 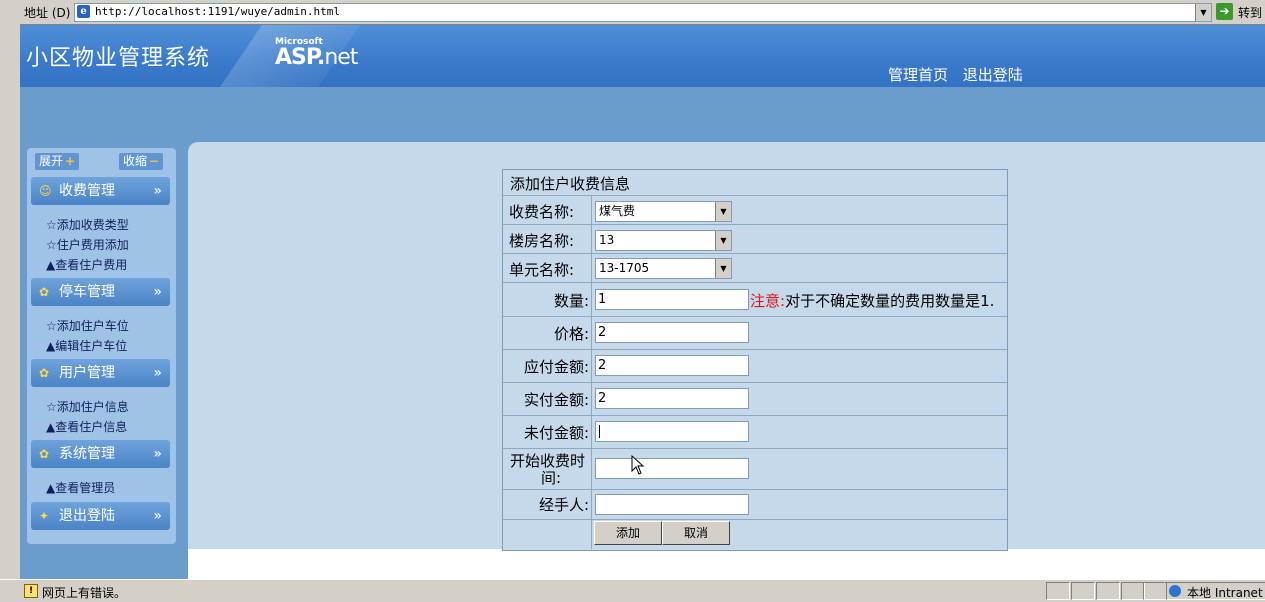 What do you see at coordinates (642, 56) in the screenshot?
I see `site-header: 小区物业管理系统 Microsoft ASP.net 管理首页 退出登陆` at bounding box center [642, 56].